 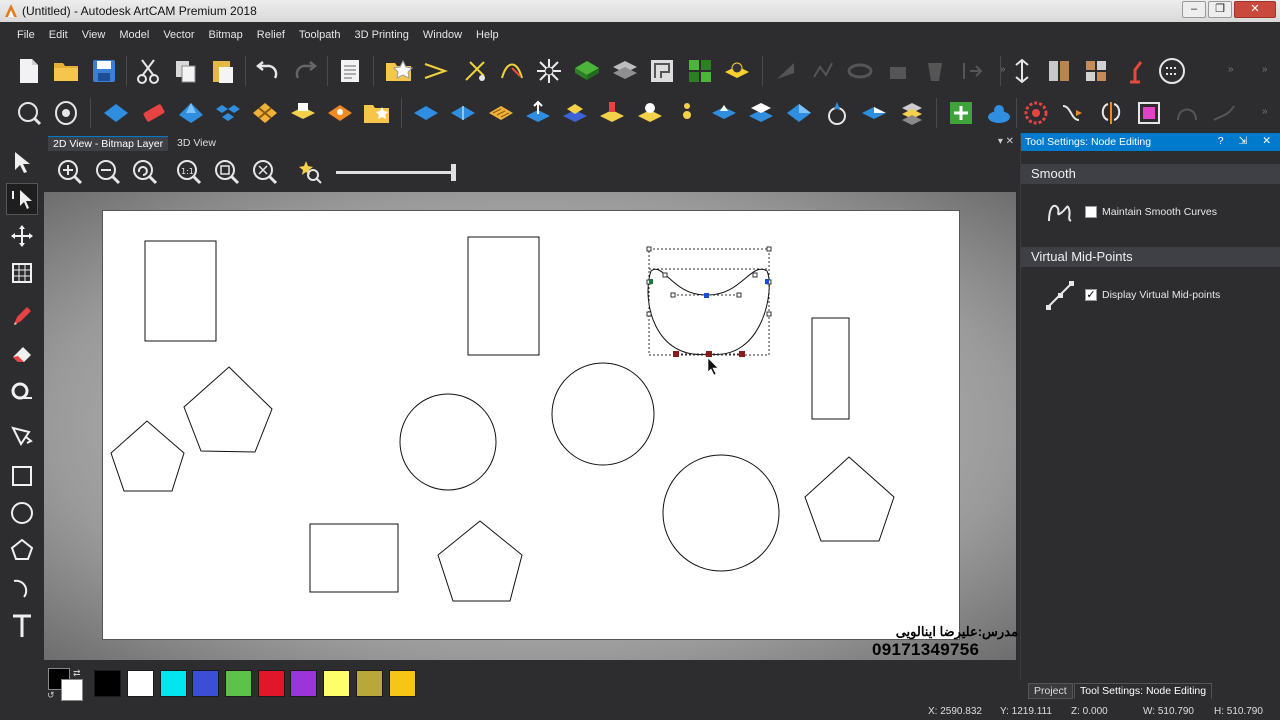 What do you see at coordinates (72, 690) in the screenshot?
I see `secondary-color-swatch` at bounding box center [72, 690].